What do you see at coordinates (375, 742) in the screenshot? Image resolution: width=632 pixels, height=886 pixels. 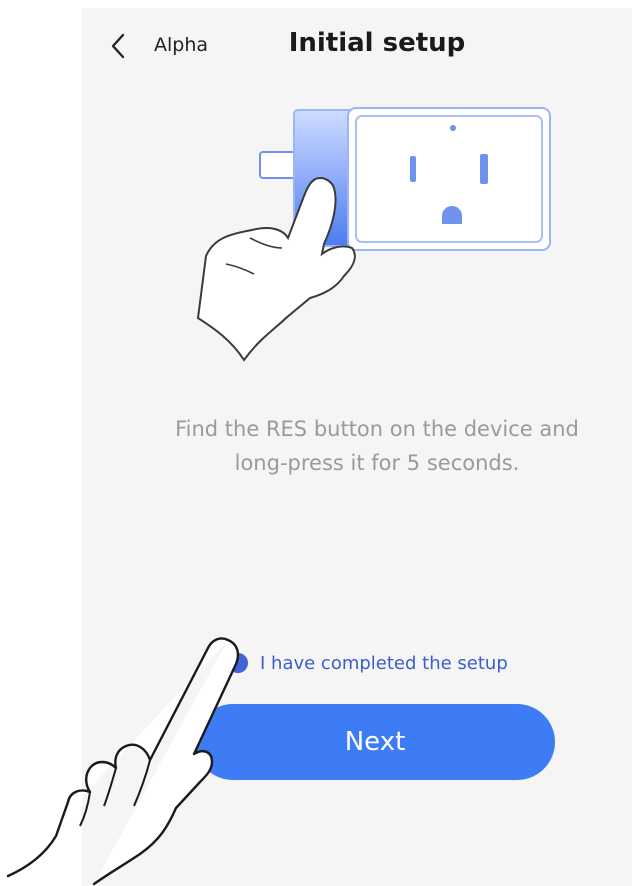 I see `next-button: Next` at bounding box center [375, 742].